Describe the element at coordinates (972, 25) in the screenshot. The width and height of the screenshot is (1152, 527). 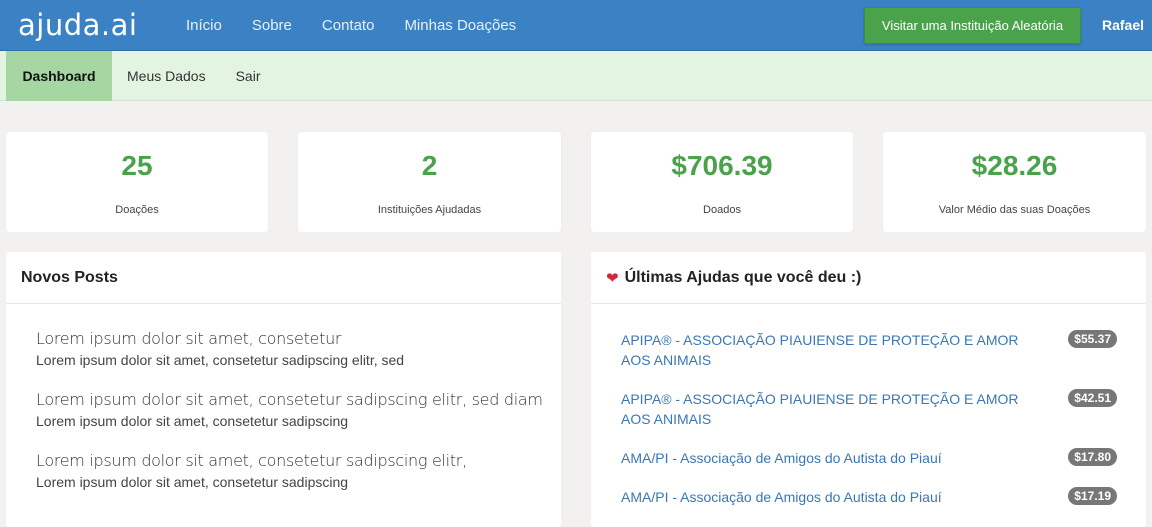
I see `visit-random-institution-button: Visitar uma Instituição Aleatória` at that location.